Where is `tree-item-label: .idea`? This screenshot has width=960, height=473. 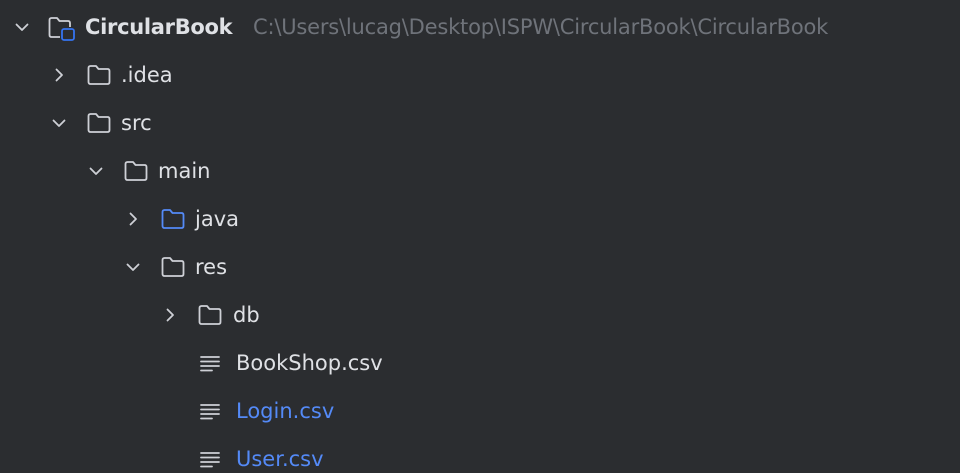
tree-item-label: .idea is located at coordinates (147, 75).